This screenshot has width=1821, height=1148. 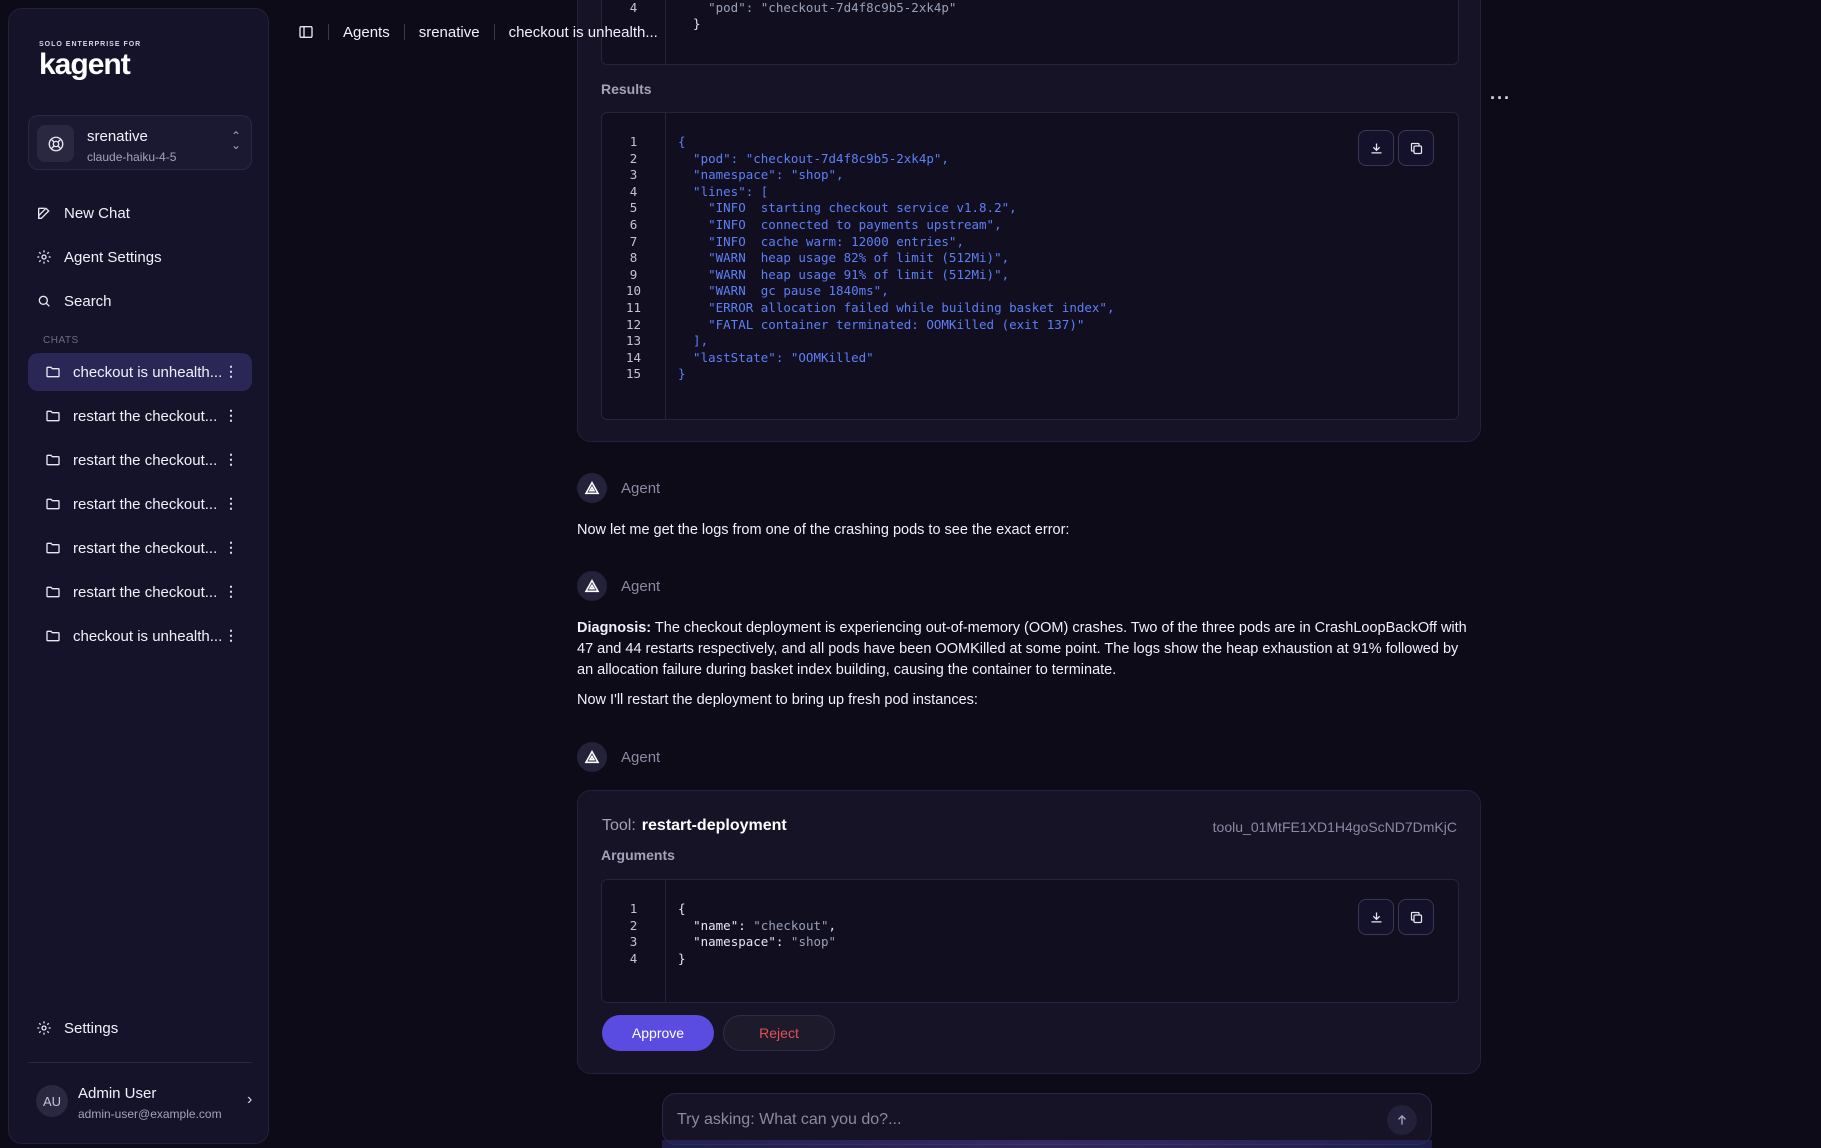 What do you see at coordinates (1334, 827) in the screenshot?
I see `tool-call-id: toolu_01MtFE1XD1H4goScND7DmKjC` at bounding box center [1334, 827].